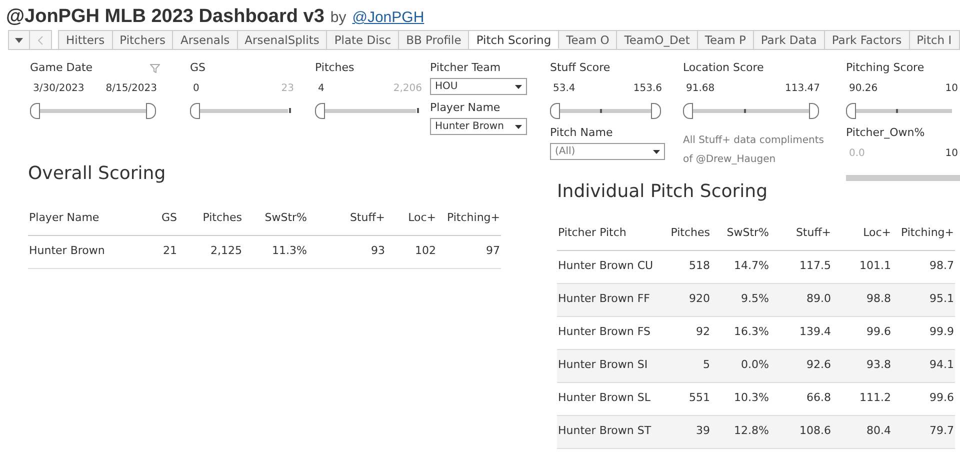 This screenshot has height=469, width=960. I want to click on range-low-value: 3/30/2023, so click(58, 89).